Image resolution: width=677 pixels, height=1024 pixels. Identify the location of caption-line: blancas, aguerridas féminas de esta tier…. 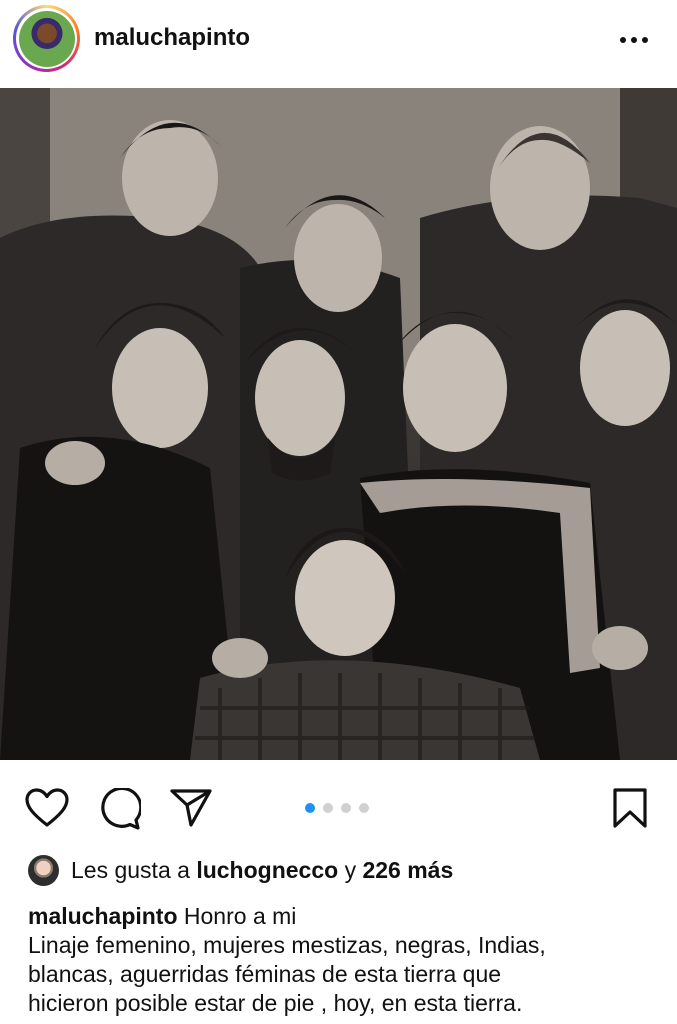
(265, 974).